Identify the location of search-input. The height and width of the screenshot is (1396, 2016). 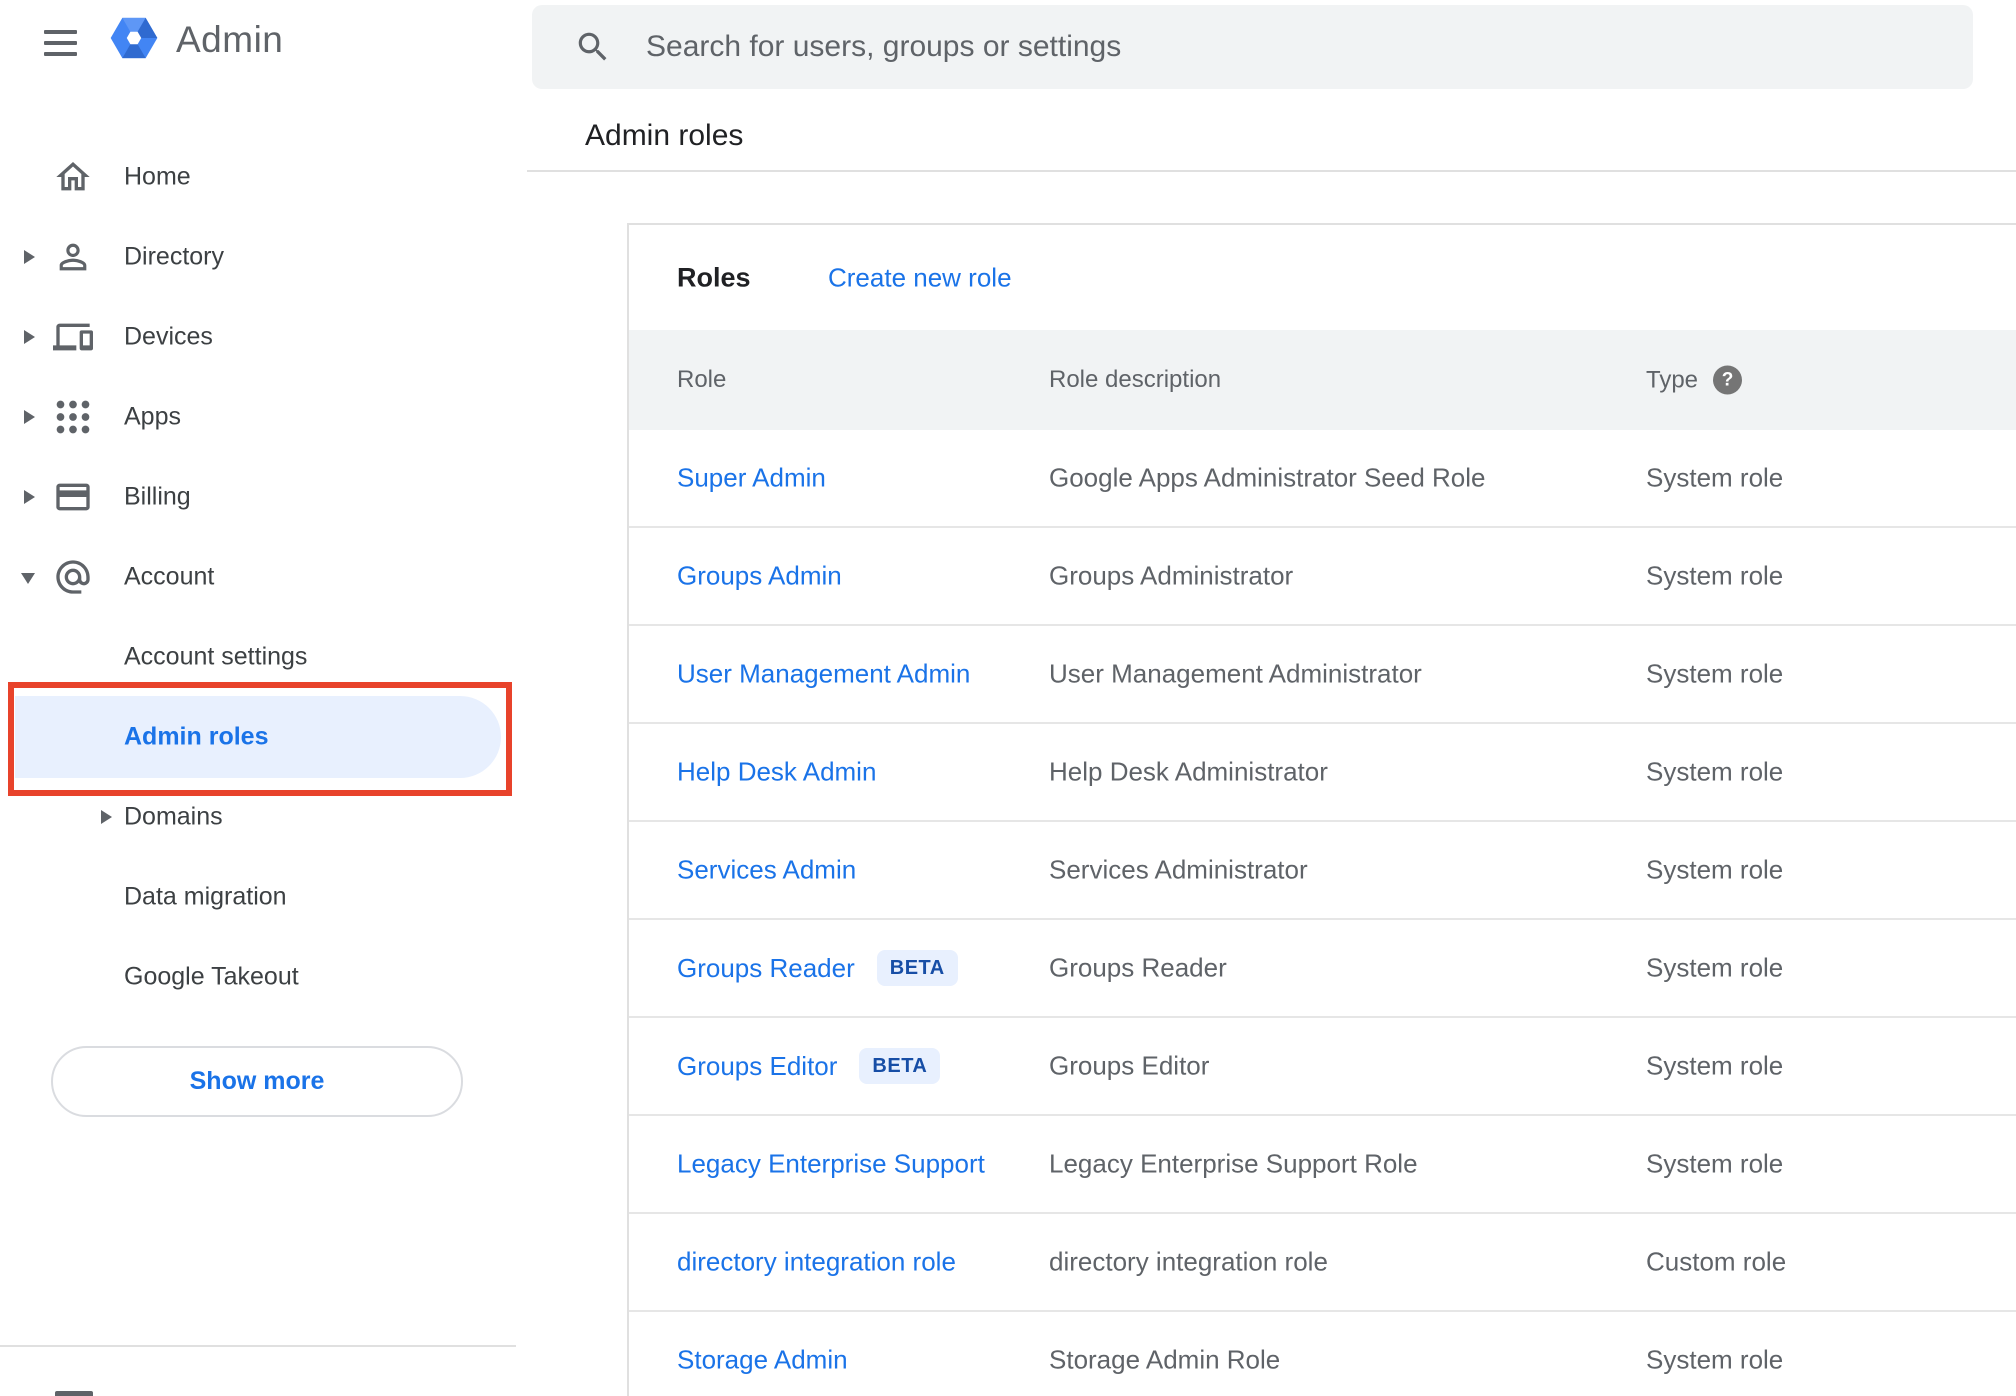
(1309, 47).